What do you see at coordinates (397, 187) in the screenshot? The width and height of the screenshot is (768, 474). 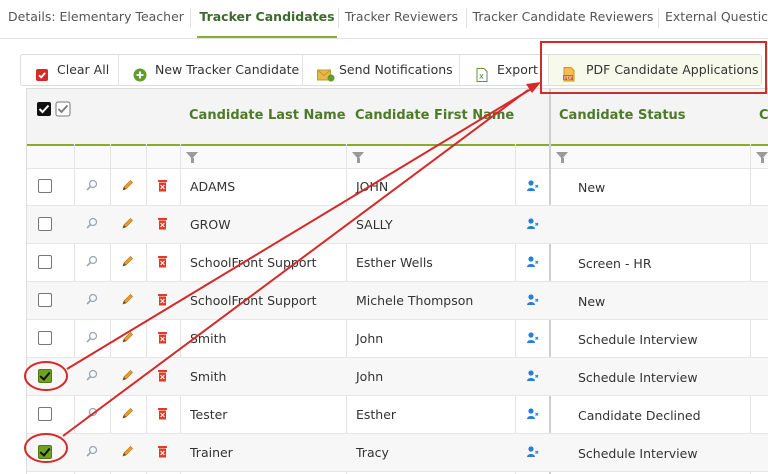 I see `table-row: ADAMS JOHN New` at bounding box center [397, 187].